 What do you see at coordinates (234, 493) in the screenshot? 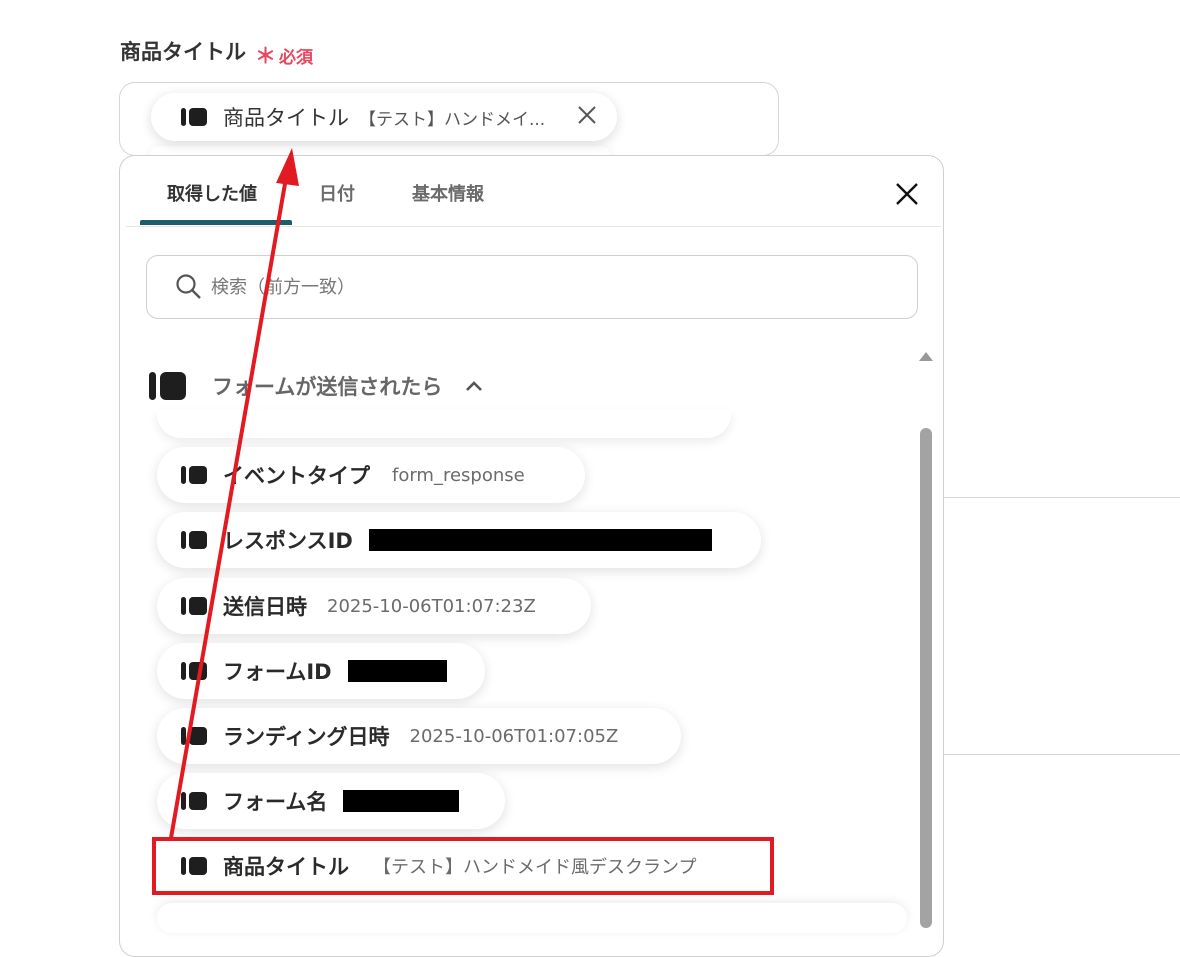
I see `annotation-arrow` at bounding box center [234, 493].